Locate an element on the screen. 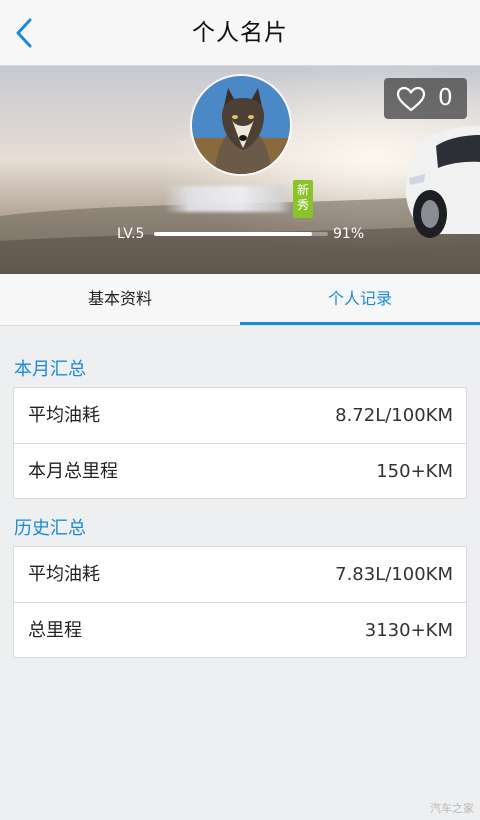 Image resolution: width=480 pixels, height=820 pixels. tab-bar: 基本资料 个人记录 is located at coordinates (240, 300).